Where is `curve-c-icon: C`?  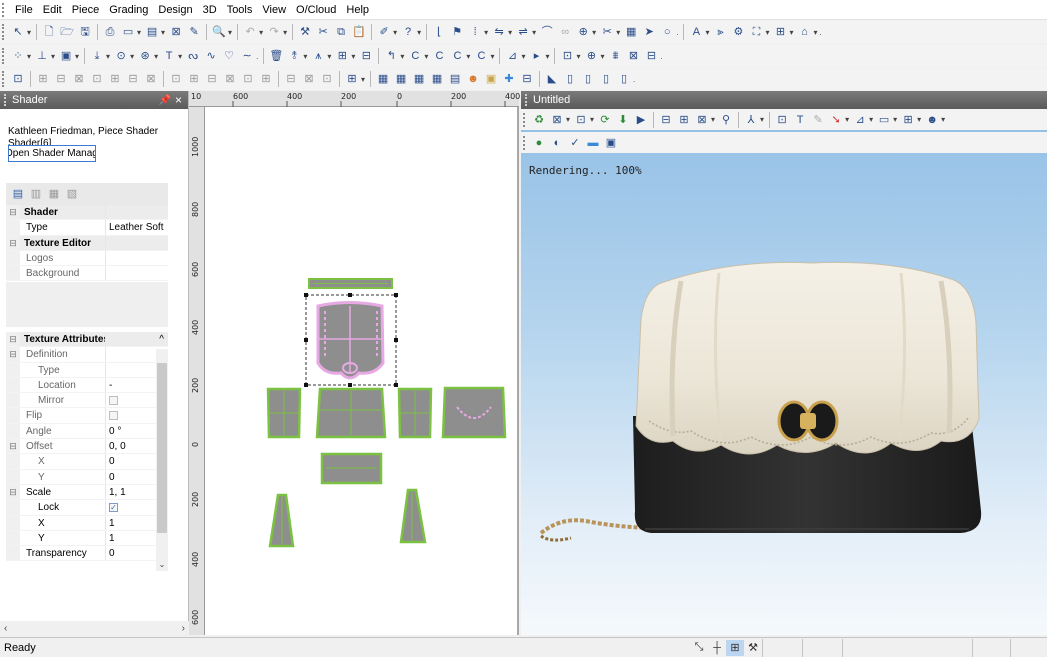 curve-c-icon: C is located at coordinates (415, 56).